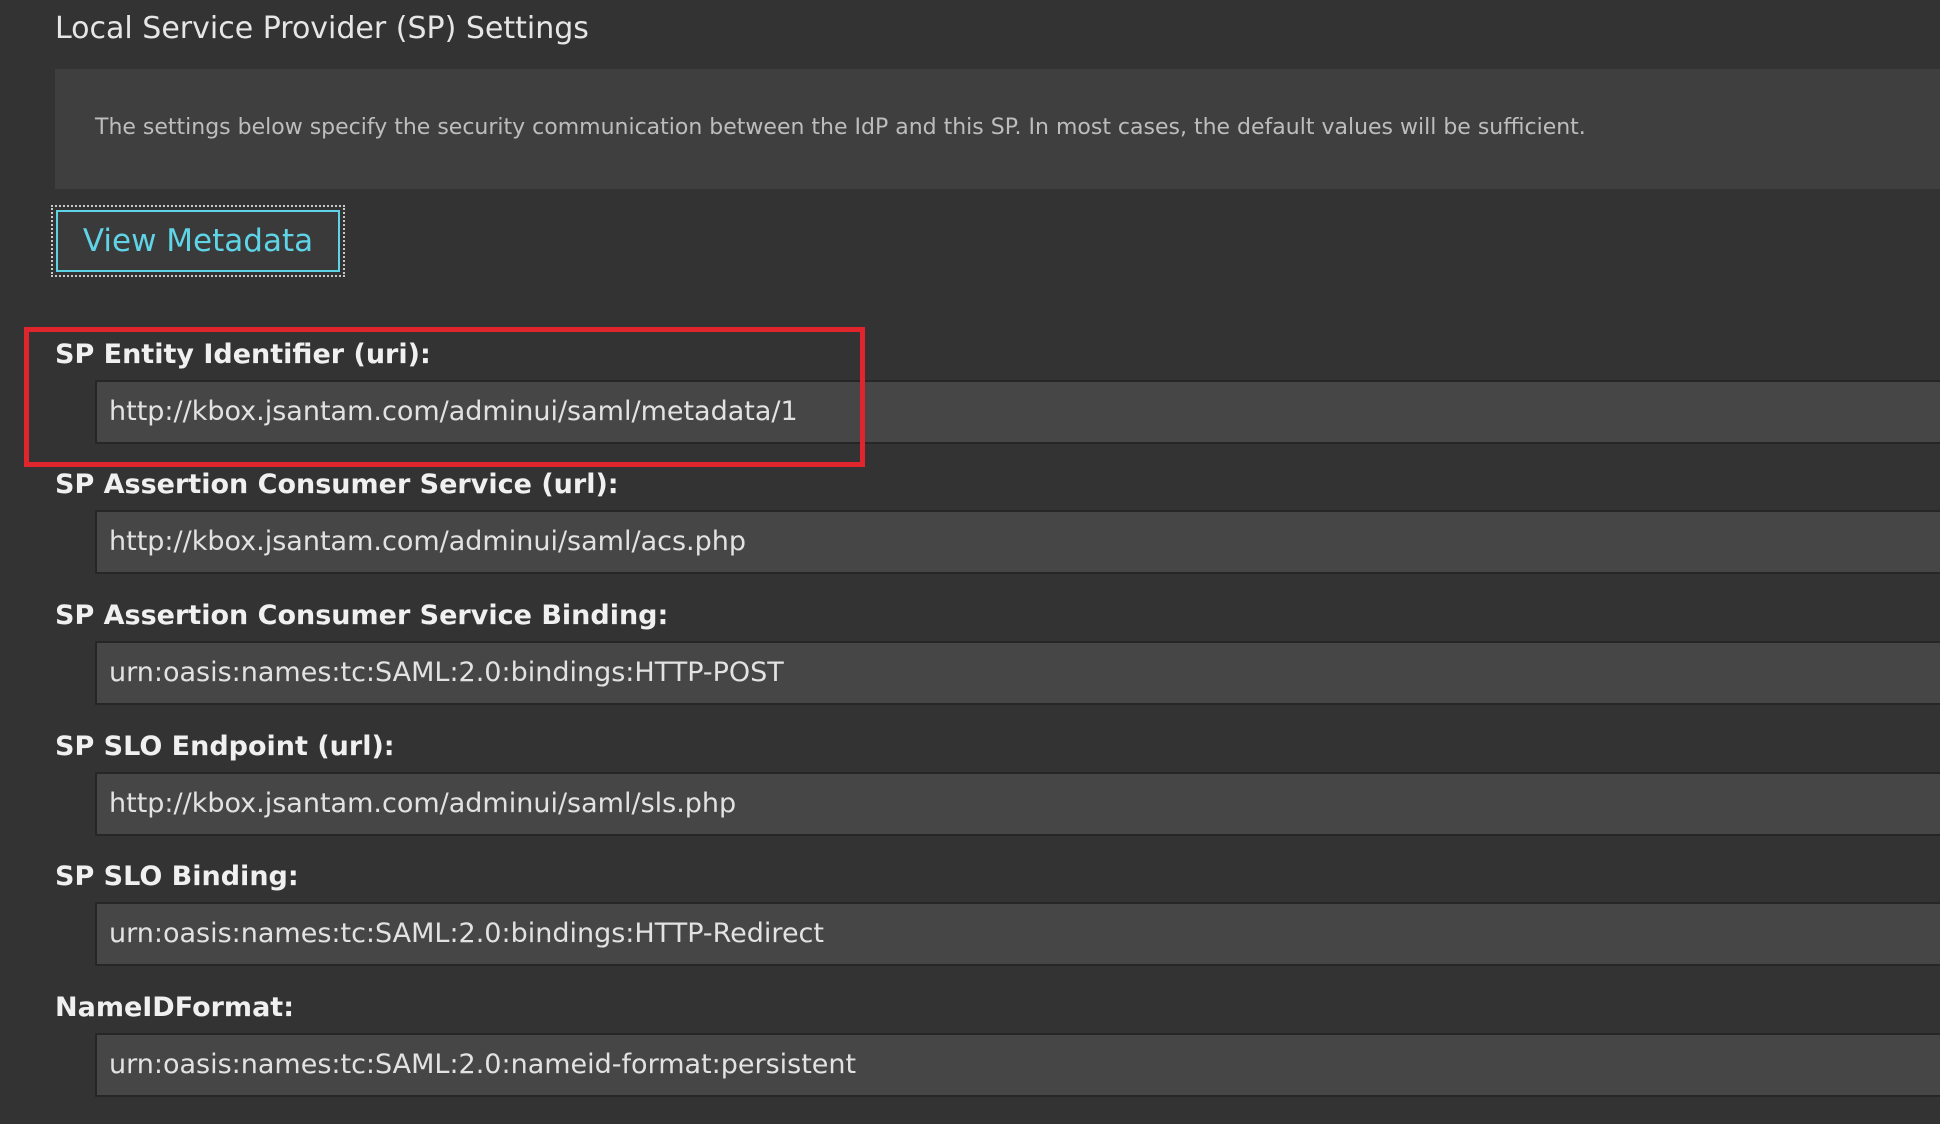 This screenshot has height=1124, width=1940. Describe the element at coordinates (337, 484) in the screenshot. I see `field-label: SP Assertion Consumer Service (url):` at that location.